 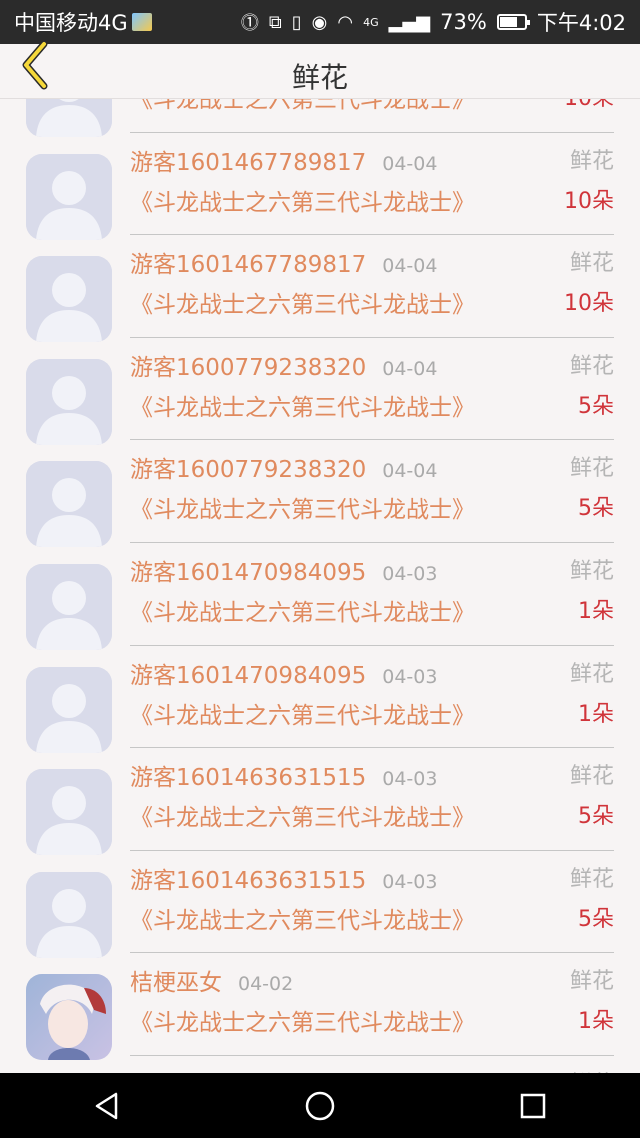 I want to click on signal-icon: ▂▄▆, so click(x=409, y=22).